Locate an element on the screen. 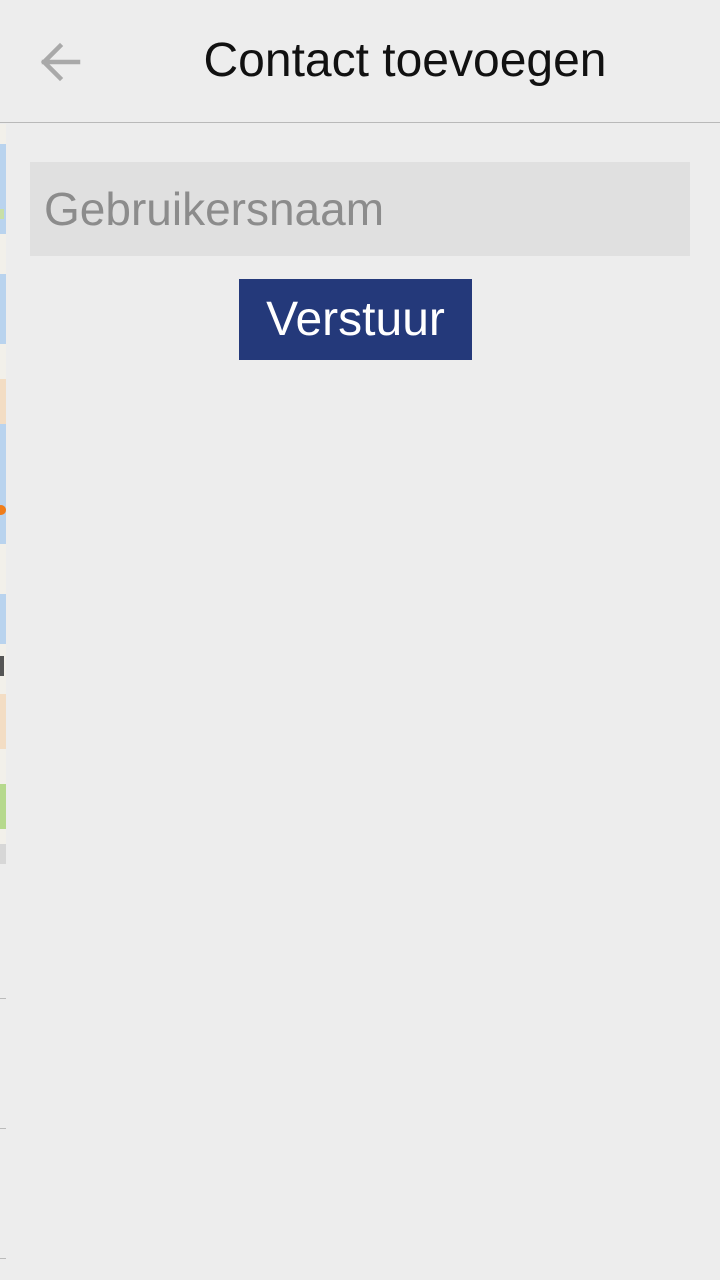  arrow-left-icon is located at coordinates (60, 62).